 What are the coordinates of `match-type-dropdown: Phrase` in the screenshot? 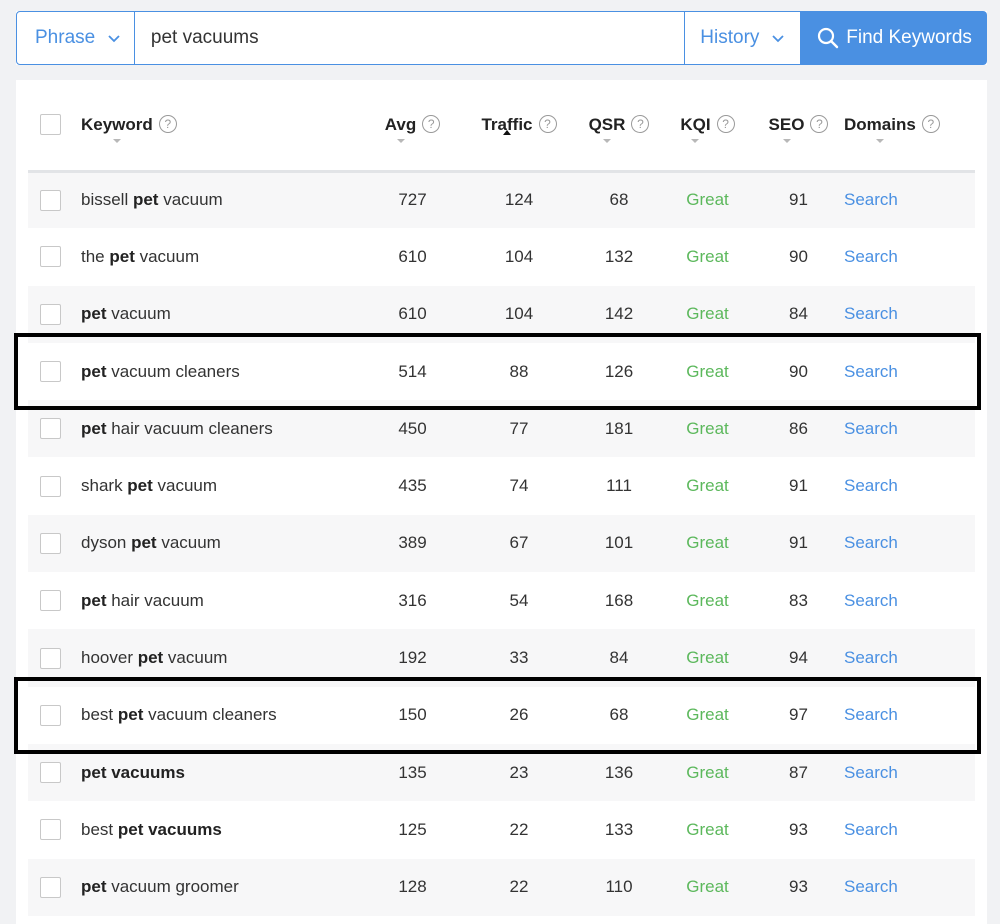 It's located at (75, 38).